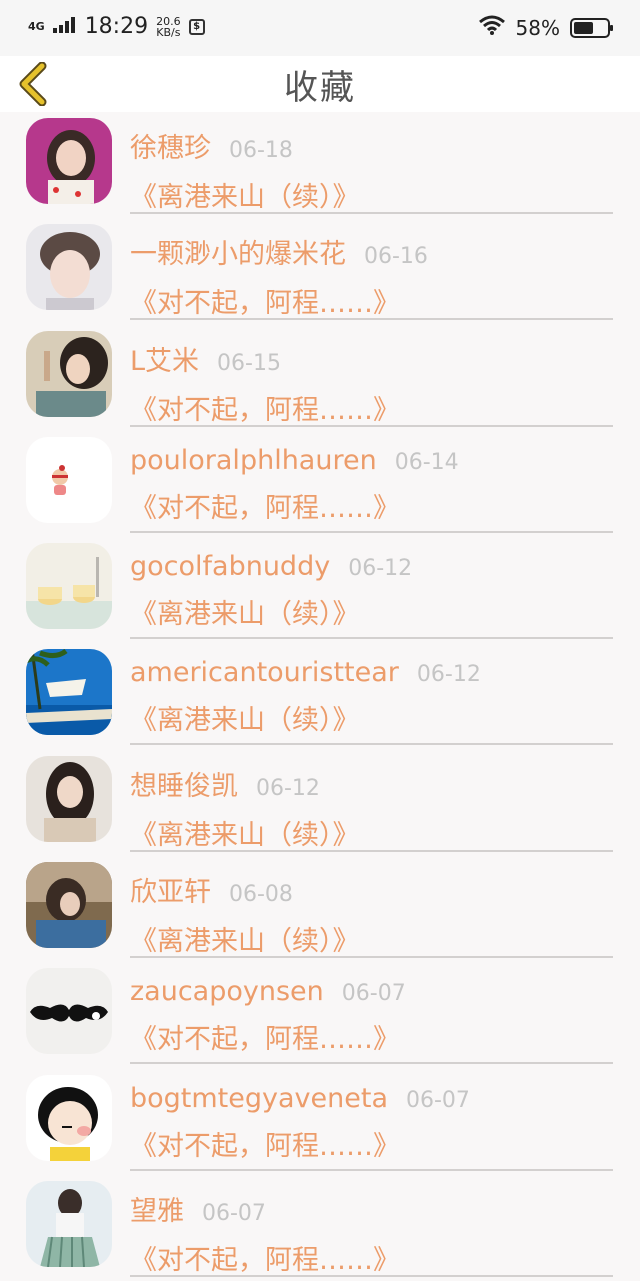 This screenshot has height=1281, width=640. Describe the element at coordinates (230, 567) in the screenshot. I see `author-name: gocolfabnuddy` at that location.